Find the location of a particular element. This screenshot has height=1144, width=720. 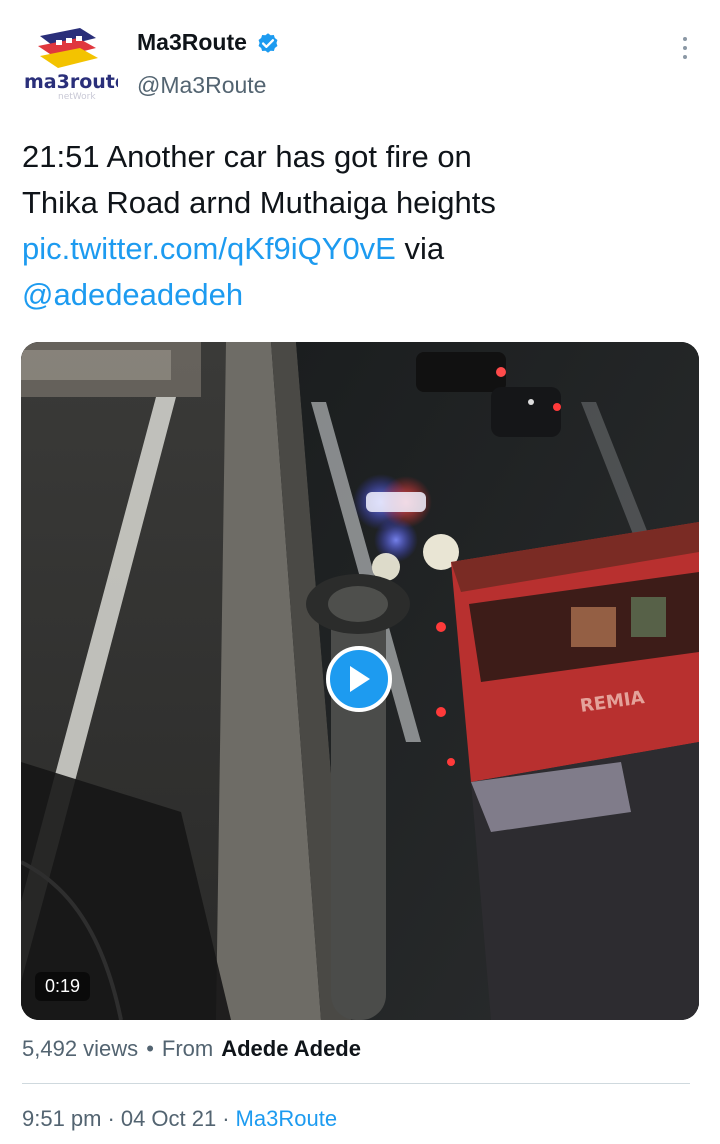

author-name: Ma3Route is located at coordinates (209, 42).